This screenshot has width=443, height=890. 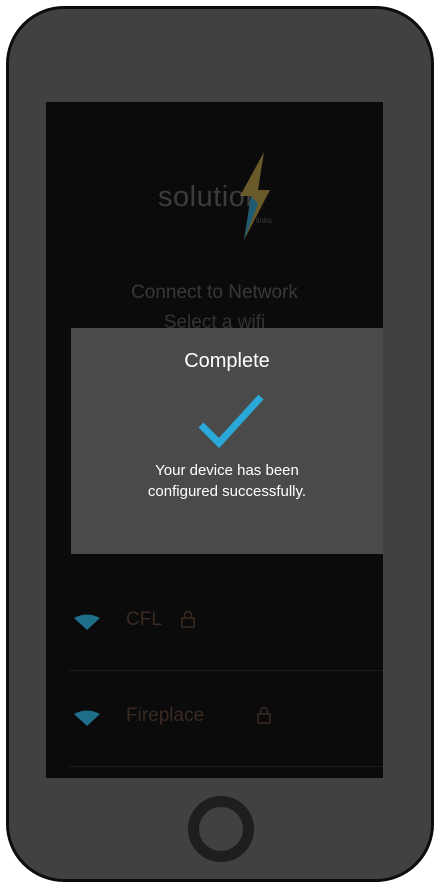 What do you see at coordinates (144, 619) in the screenshot?
I see `network-name: CFL` at bounding box center [144, 619].